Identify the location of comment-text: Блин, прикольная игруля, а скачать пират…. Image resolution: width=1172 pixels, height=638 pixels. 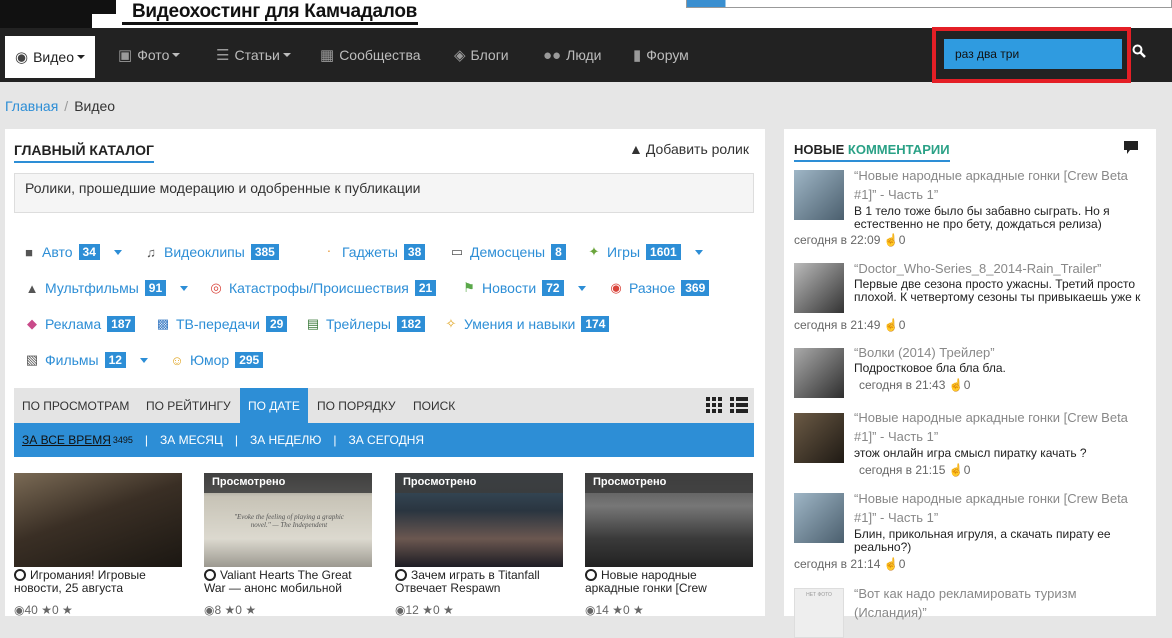
(982, 540).